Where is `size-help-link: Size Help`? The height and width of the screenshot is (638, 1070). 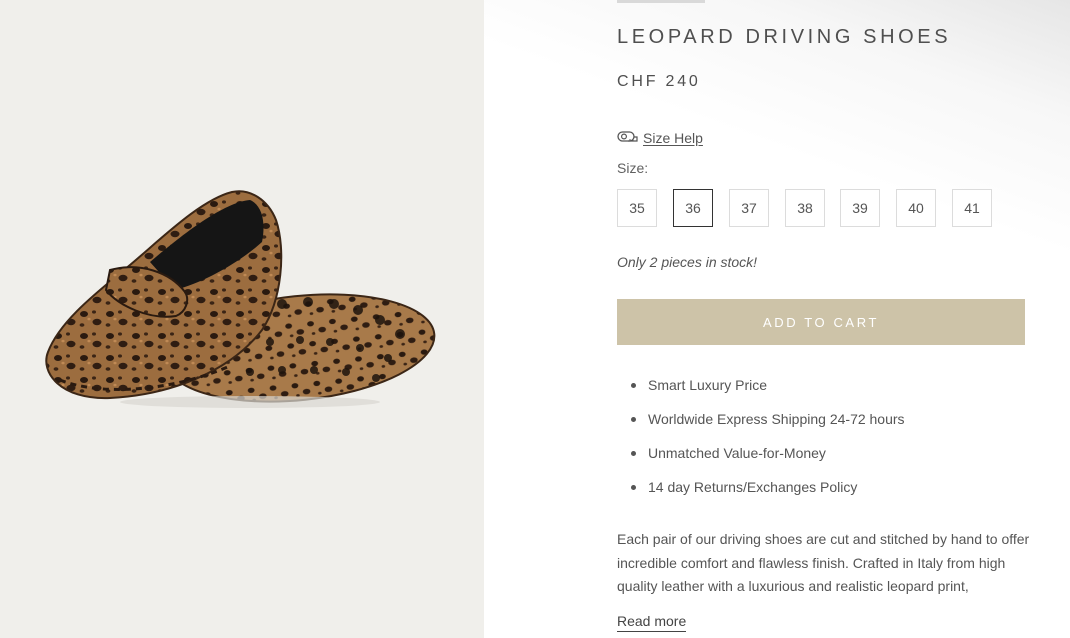 size-help-link: Size Help is located at coordinates (660, 138).